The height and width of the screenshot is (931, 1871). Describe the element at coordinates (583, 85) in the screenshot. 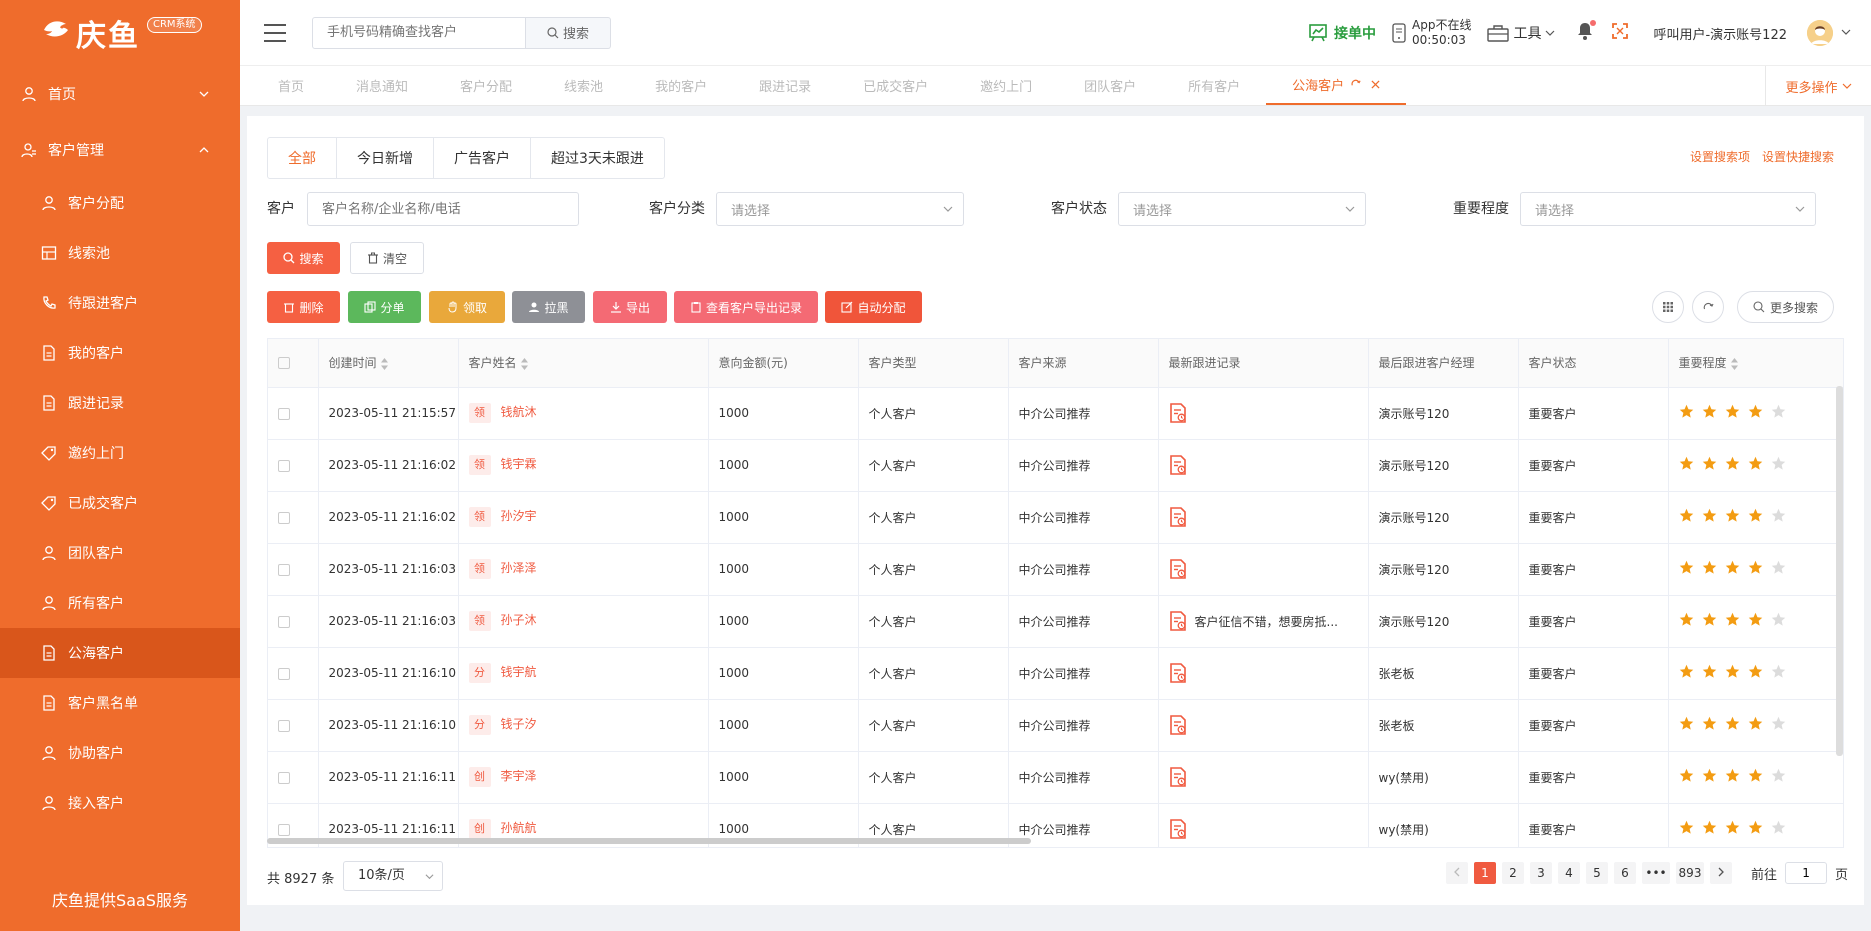

I see `tab-3: 线索池` at that location.